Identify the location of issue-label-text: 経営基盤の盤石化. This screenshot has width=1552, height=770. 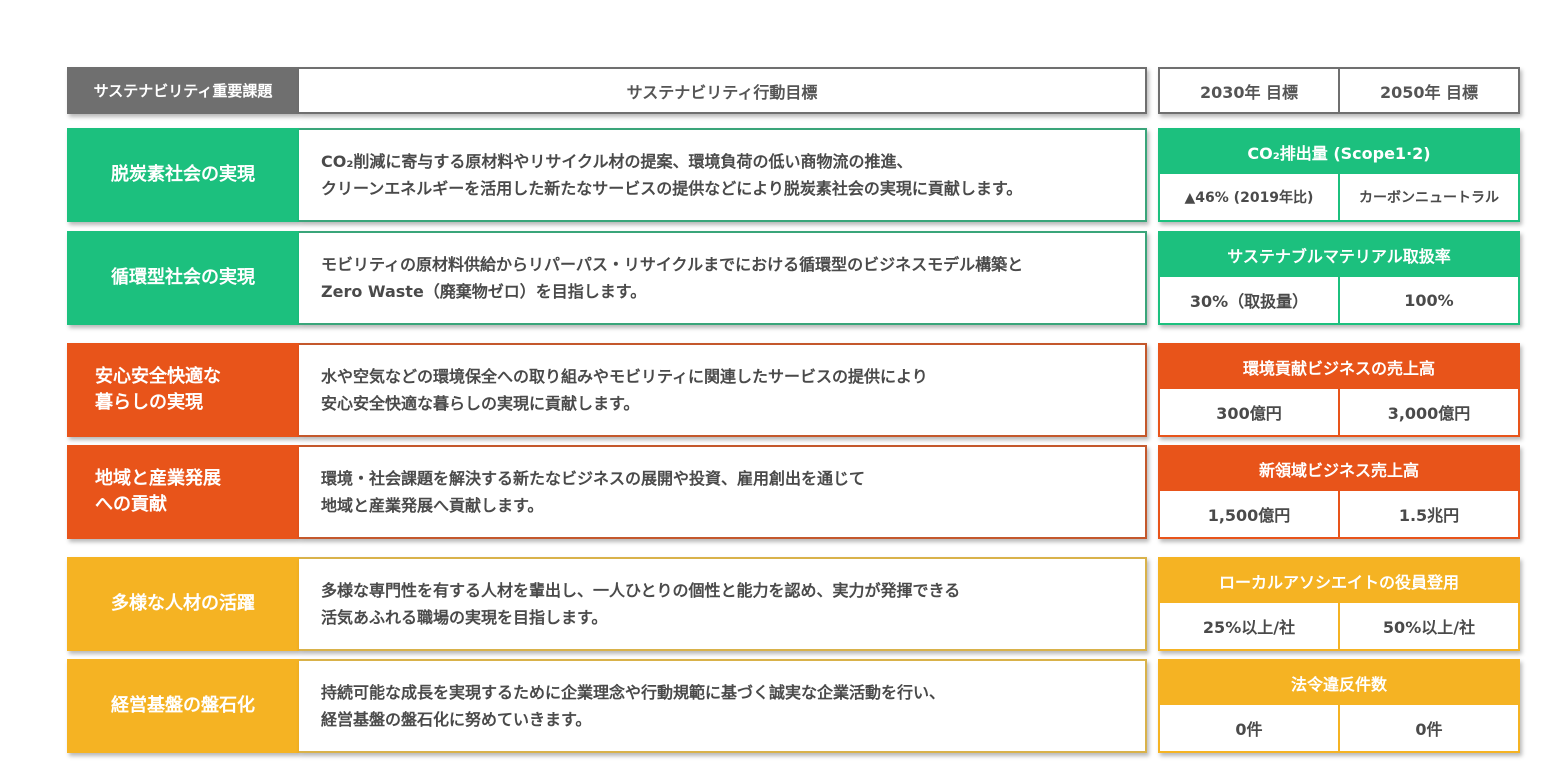
(183, 706).